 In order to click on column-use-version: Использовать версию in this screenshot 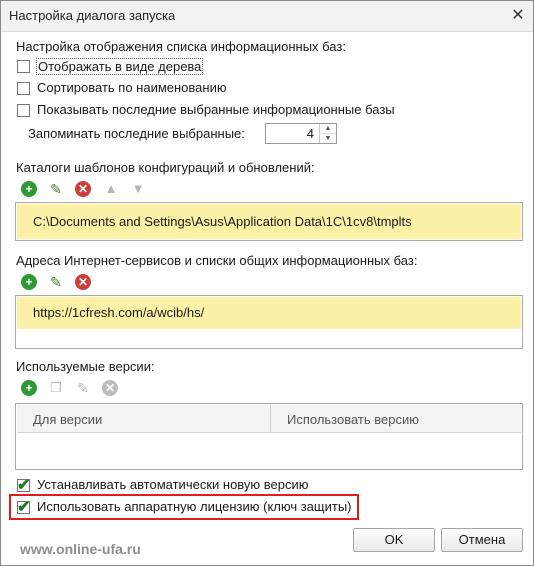, I will do `click(353, 419)`.